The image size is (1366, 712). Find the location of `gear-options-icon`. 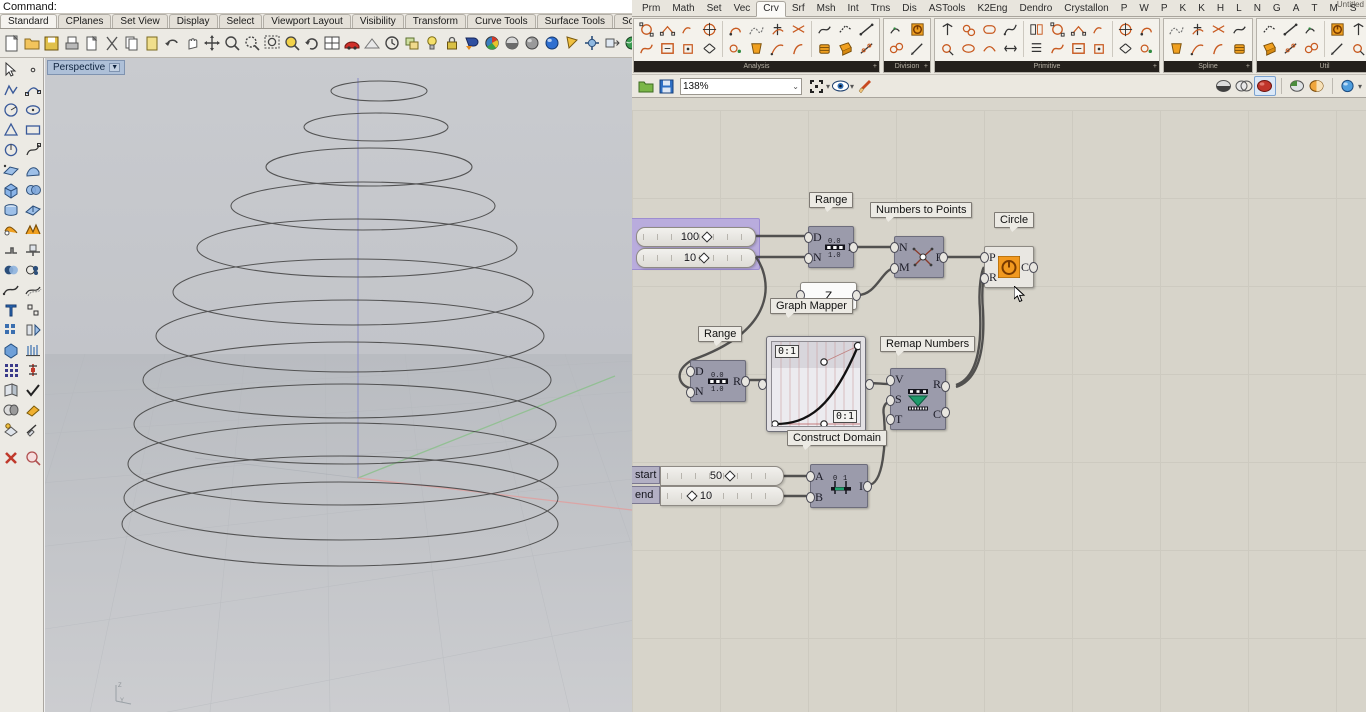

gear-options-icon is located at coordinates (592, 43).